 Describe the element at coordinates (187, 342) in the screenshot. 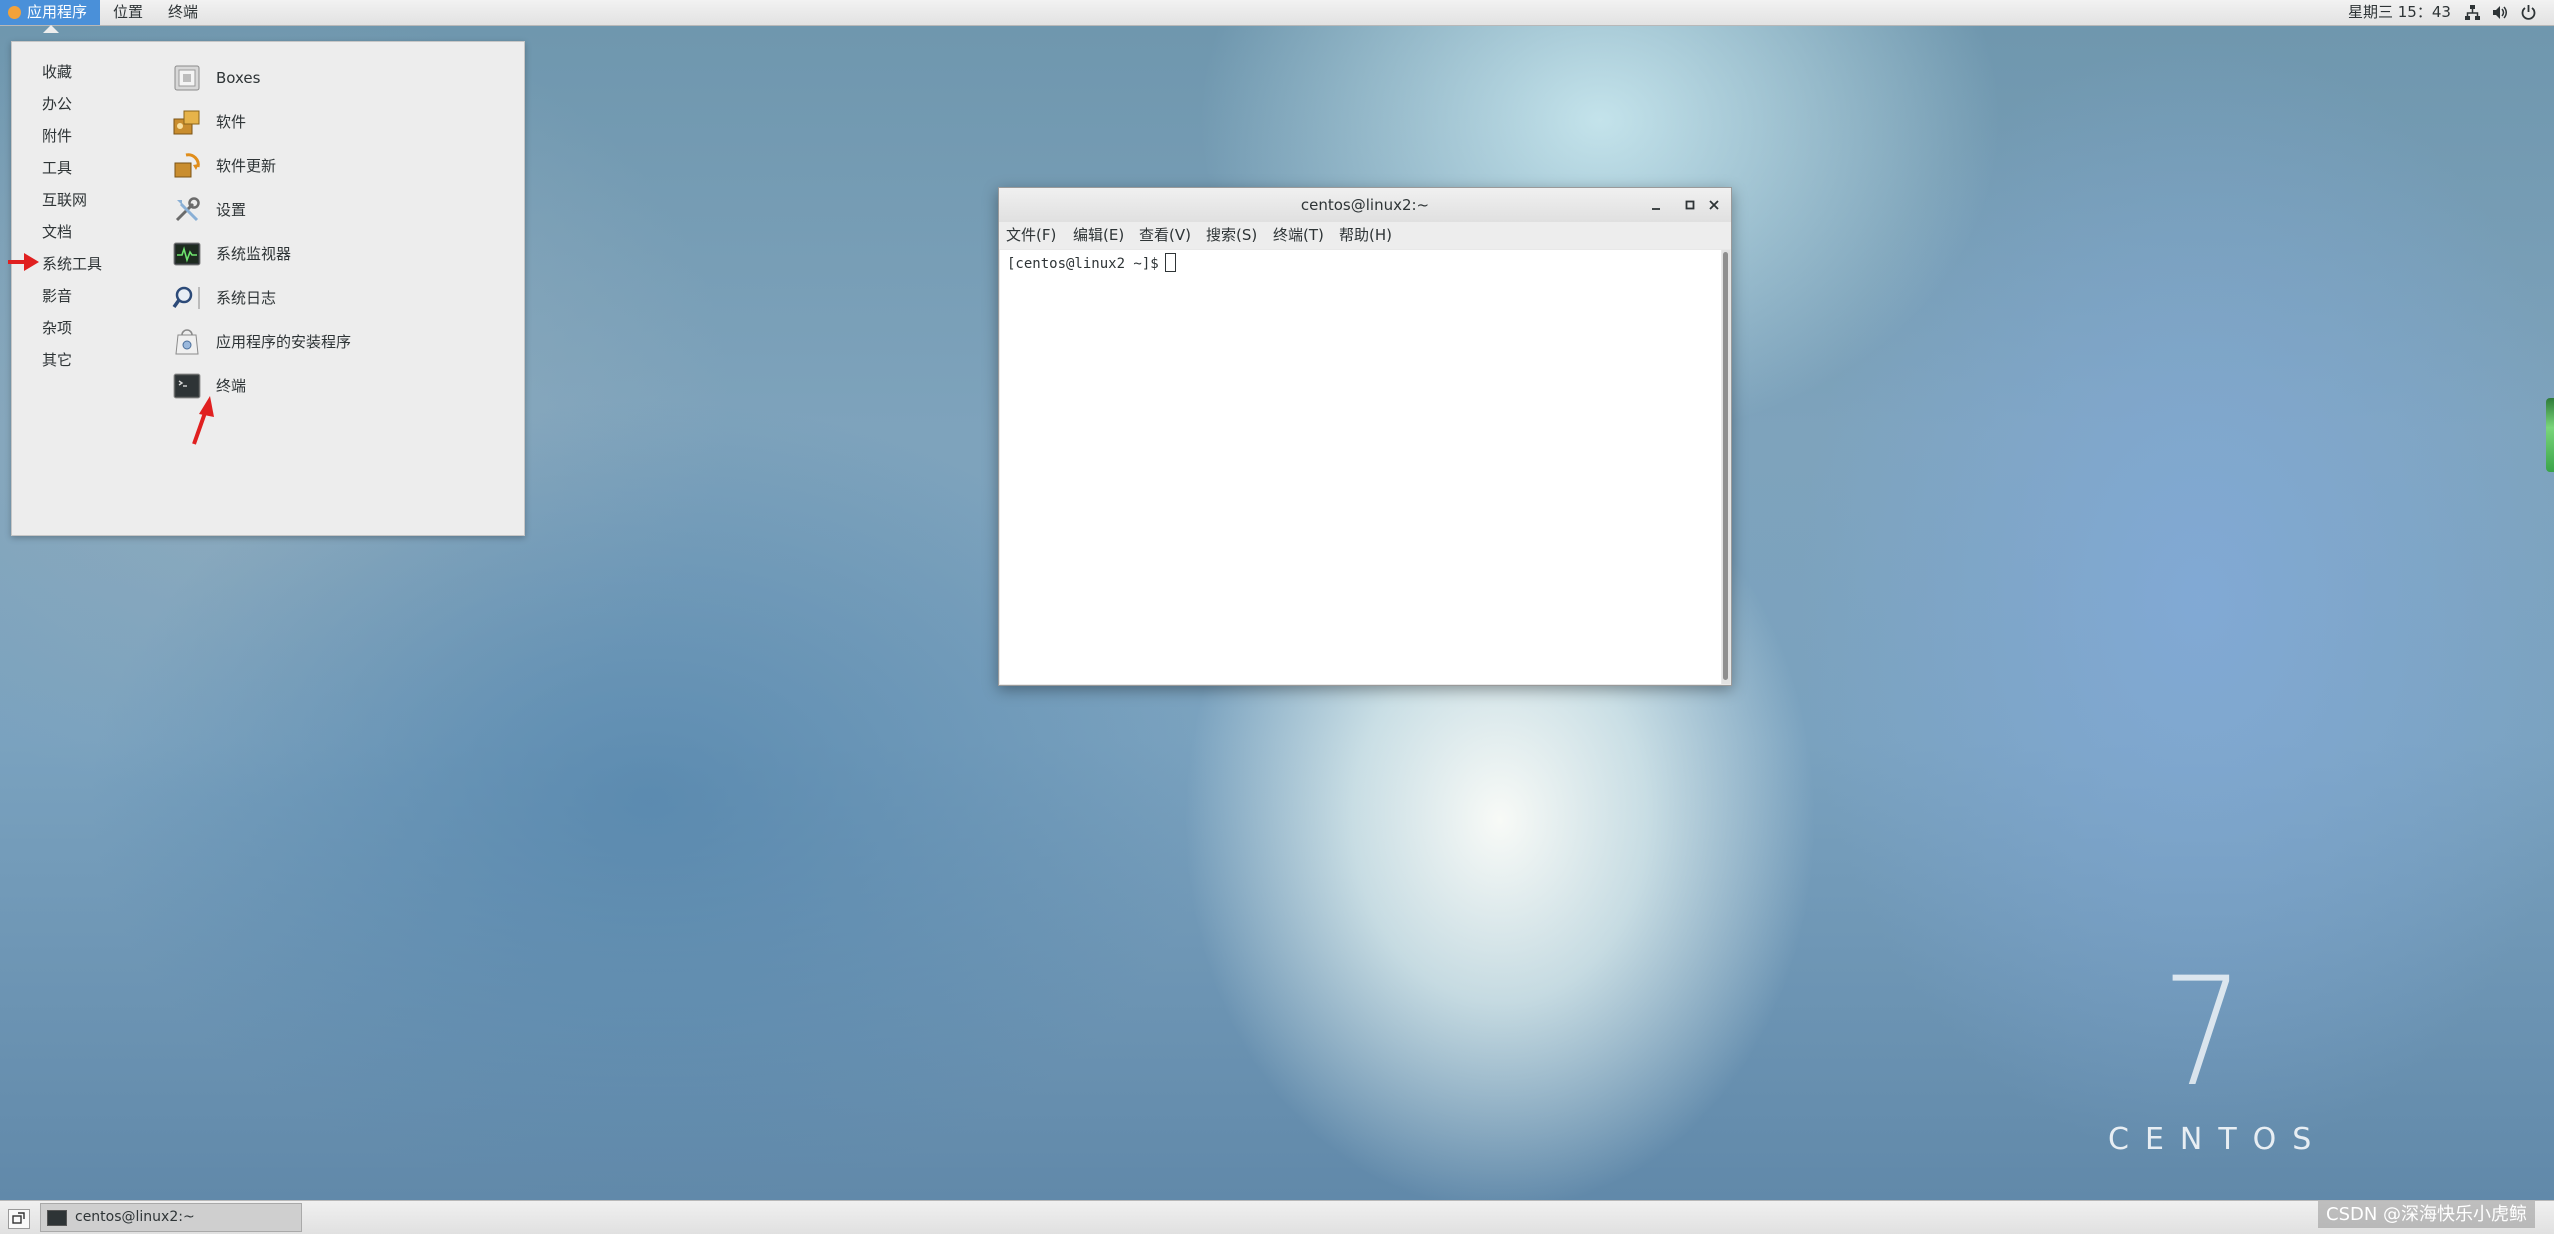

I see `app-installer-icon` at that location.